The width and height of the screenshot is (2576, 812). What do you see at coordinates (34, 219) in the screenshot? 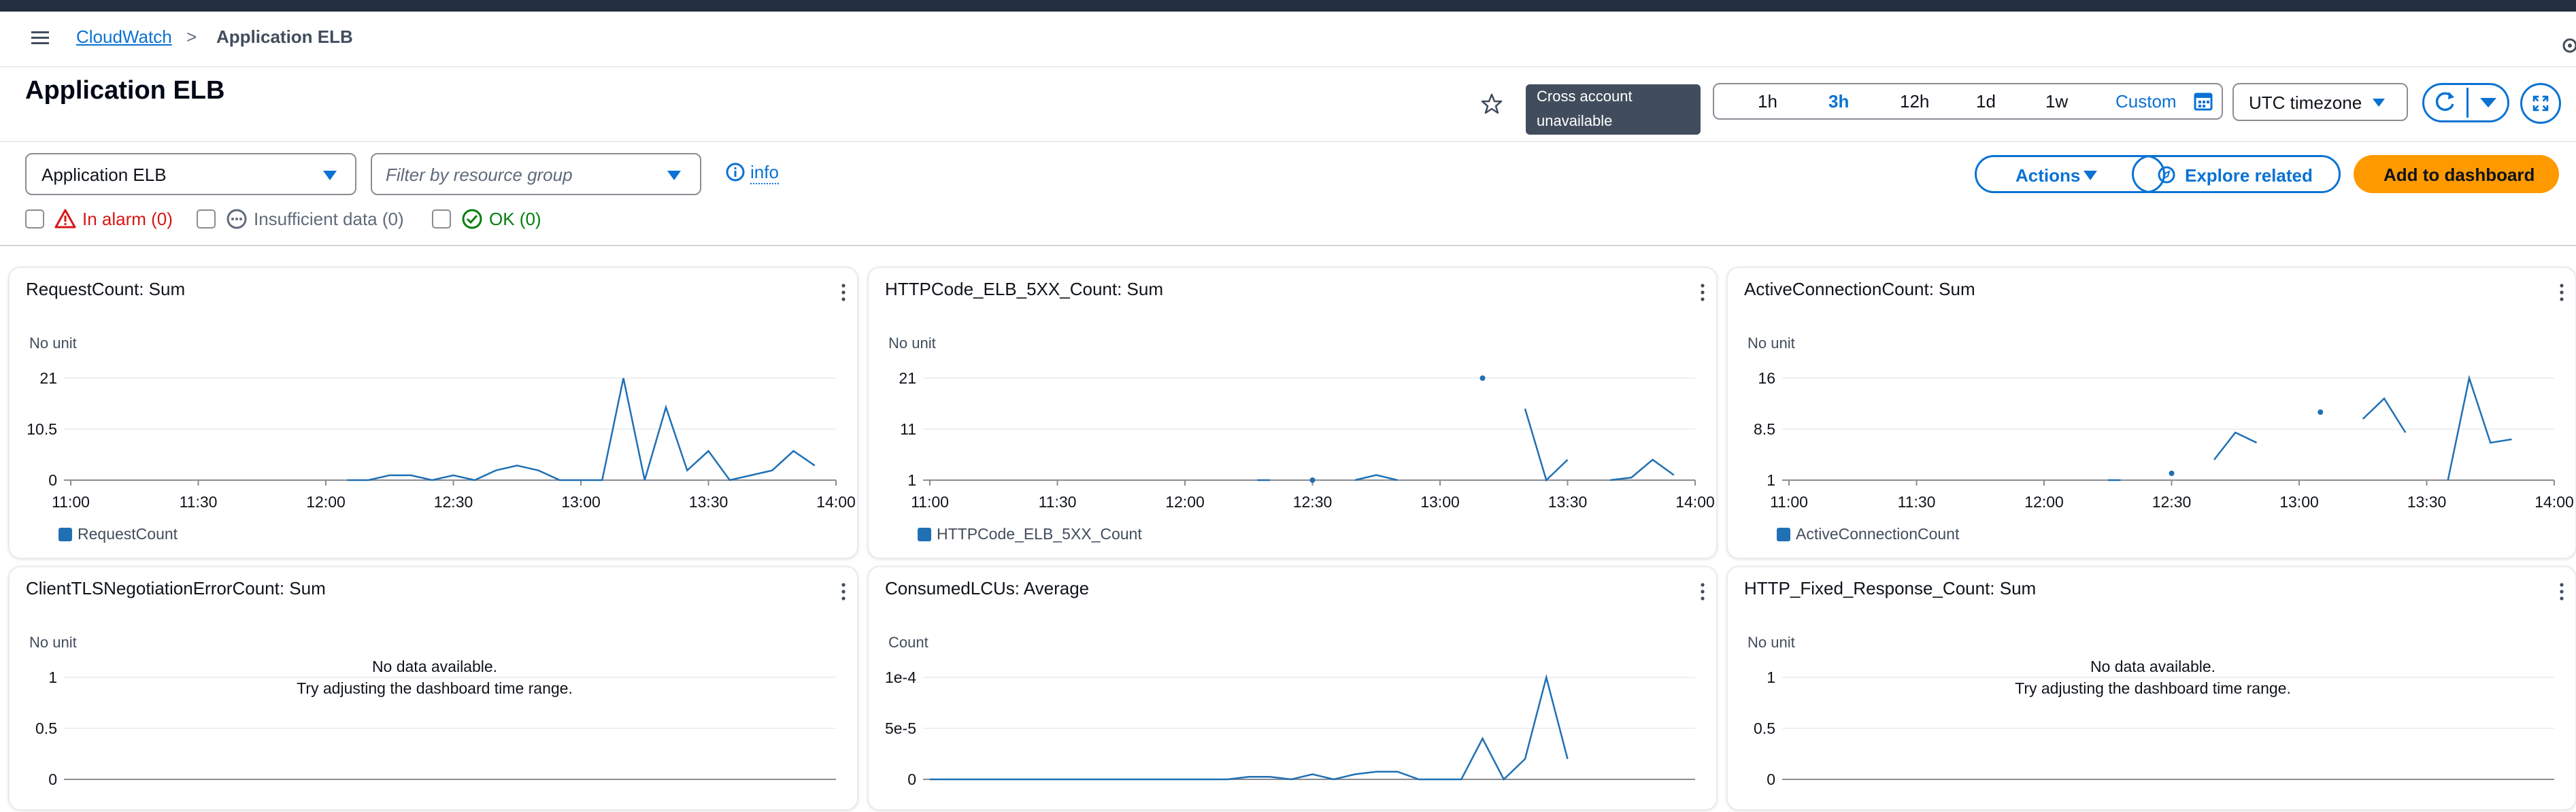
I see `in-alarm-checkbox` at bounding box center [34, 219].